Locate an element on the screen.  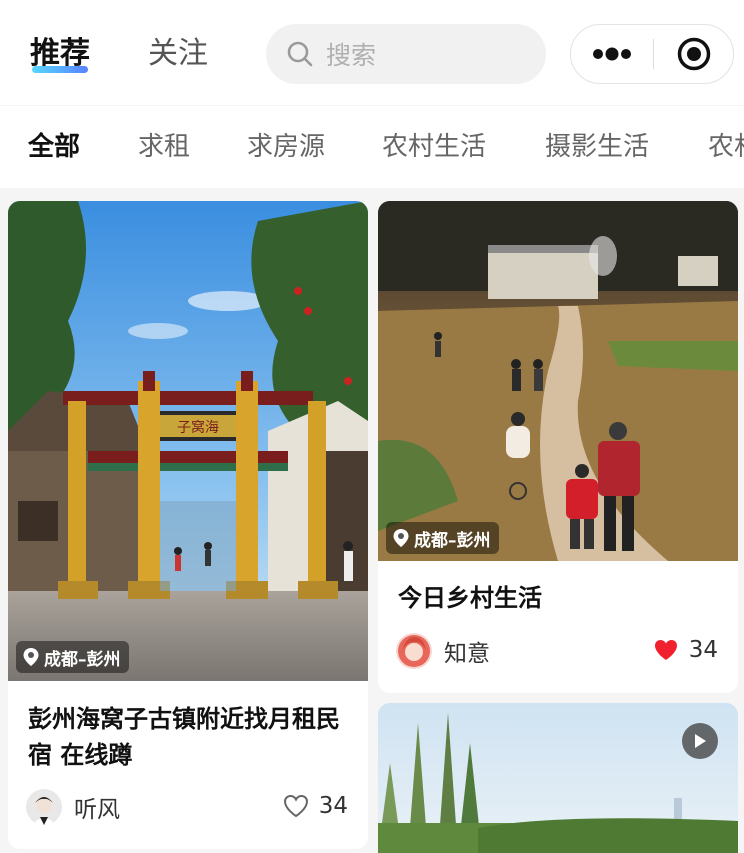
heart-outline-icon is located at coordinates (295, 806).